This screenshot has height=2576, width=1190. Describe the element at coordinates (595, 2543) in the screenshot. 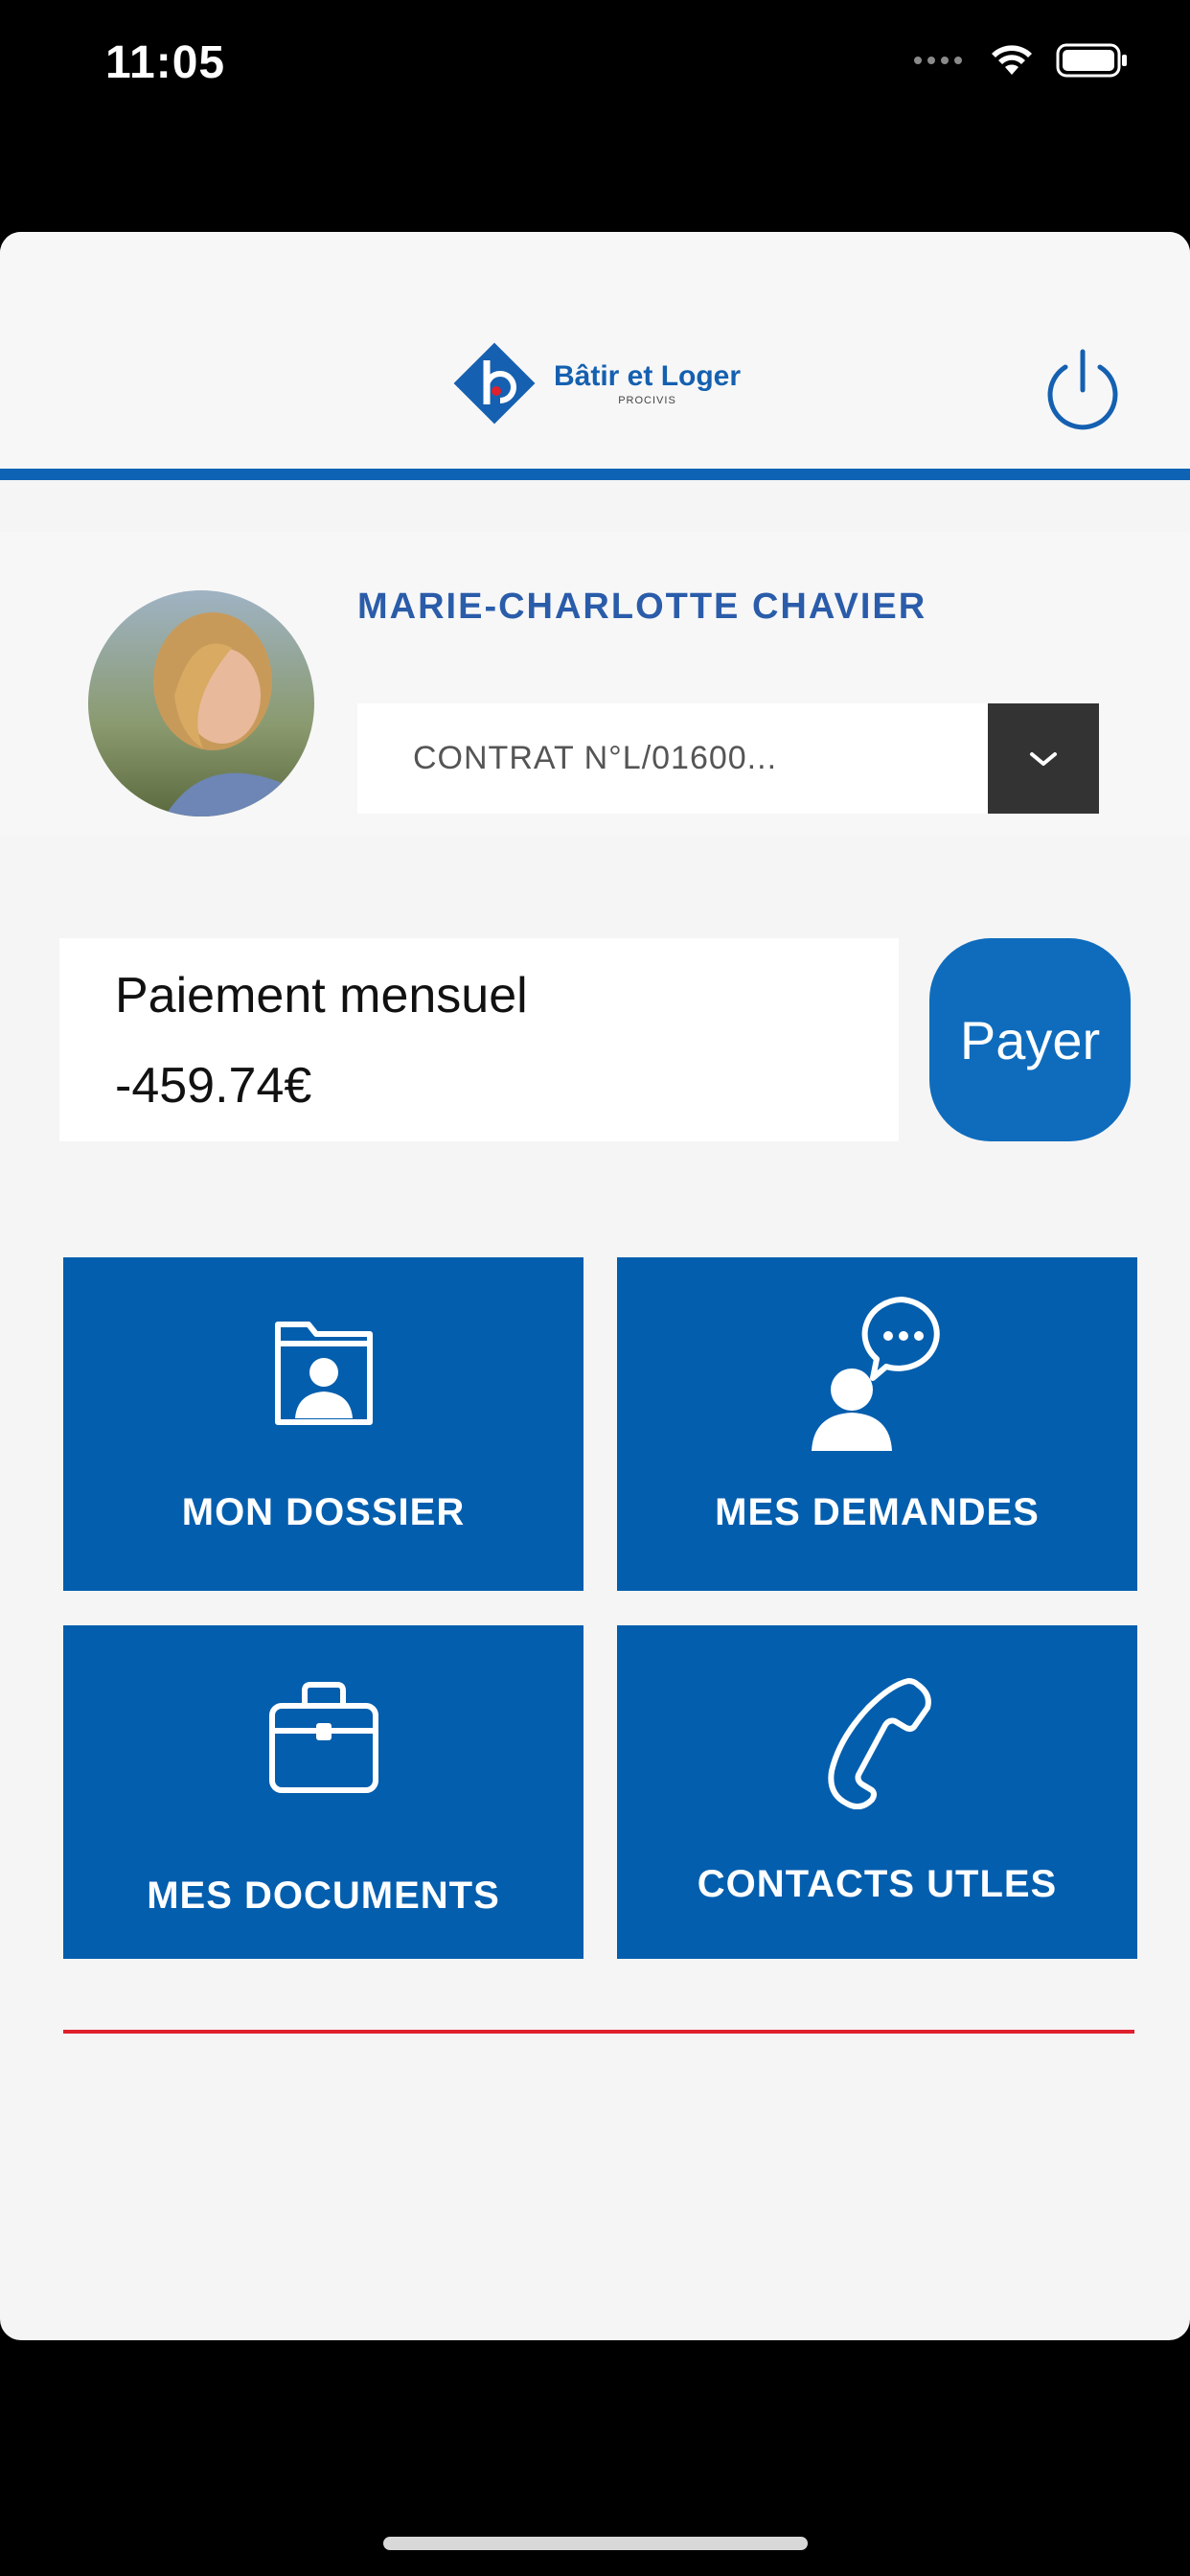

I see `home-indicator` at that location.